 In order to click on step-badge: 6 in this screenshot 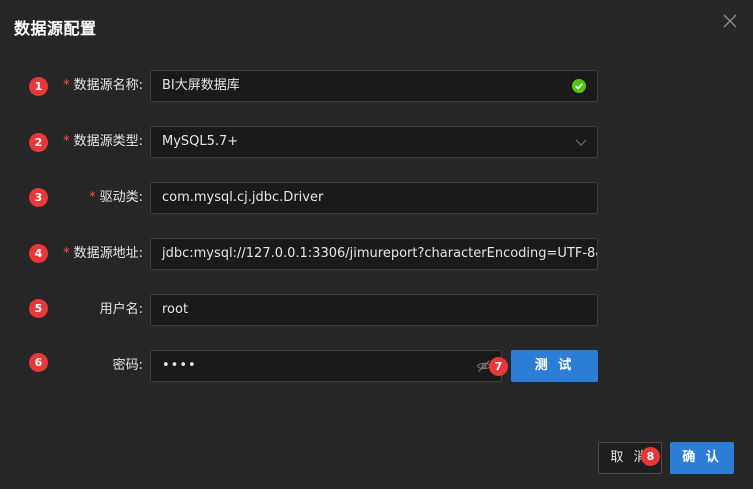, I will do `click(38, 362)`.